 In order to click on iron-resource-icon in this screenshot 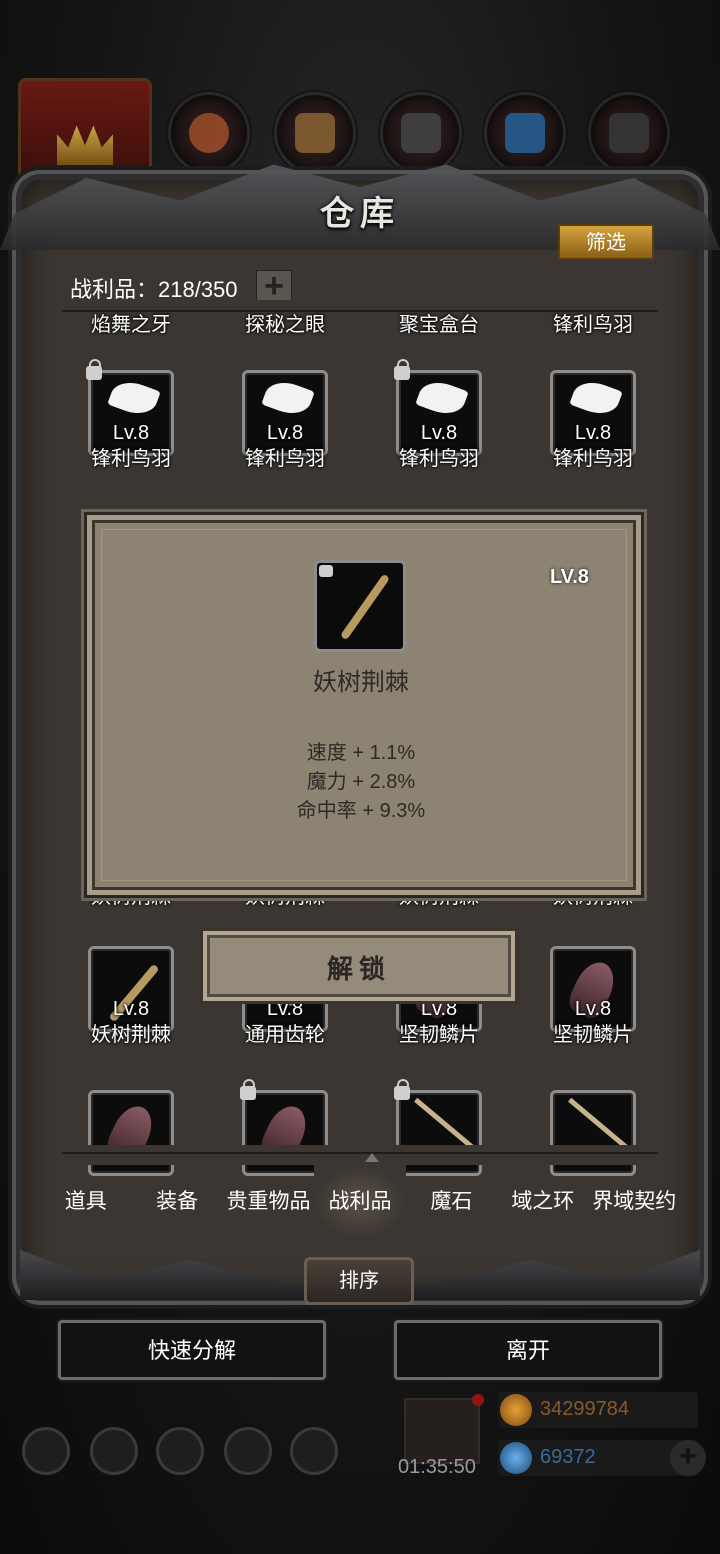, I will do `click(421, 133)`.